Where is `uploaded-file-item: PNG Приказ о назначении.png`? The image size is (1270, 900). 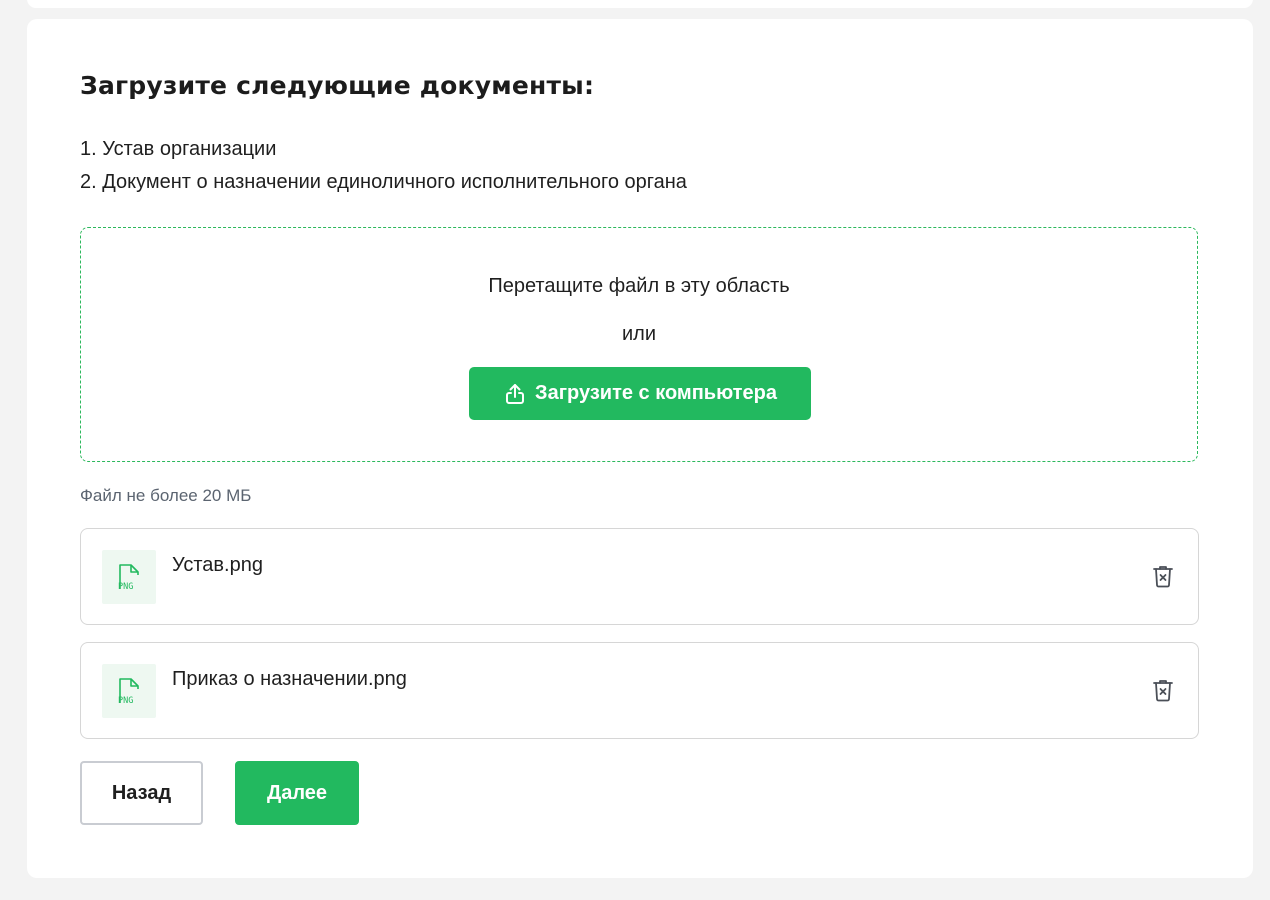 uploaded-file-item: PNG Приказ о назначении.png is located at coordinates (639, 690).